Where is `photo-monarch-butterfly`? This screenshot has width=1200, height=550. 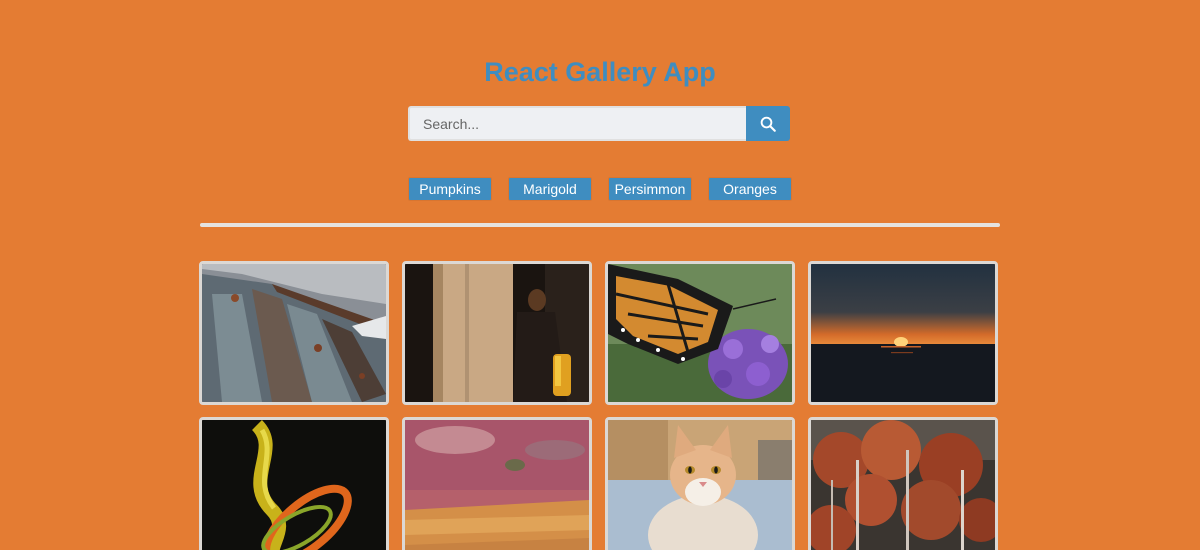 photo-monarch-butterfly is located at coordinates (700, 333).